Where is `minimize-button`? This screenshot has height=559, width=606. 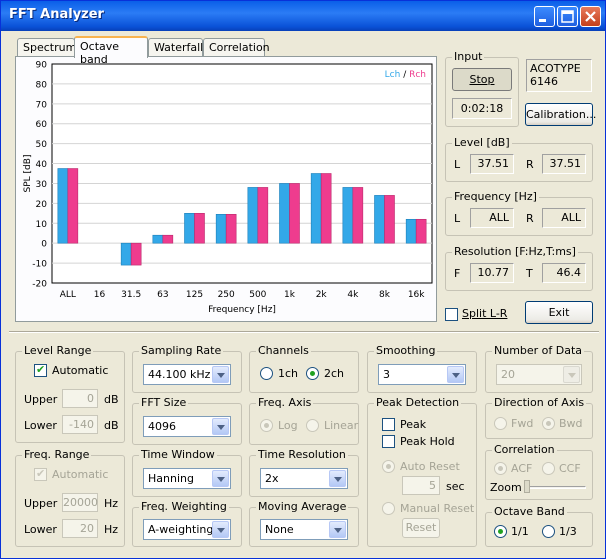 minimize-button is located at coordinates (544, 16).